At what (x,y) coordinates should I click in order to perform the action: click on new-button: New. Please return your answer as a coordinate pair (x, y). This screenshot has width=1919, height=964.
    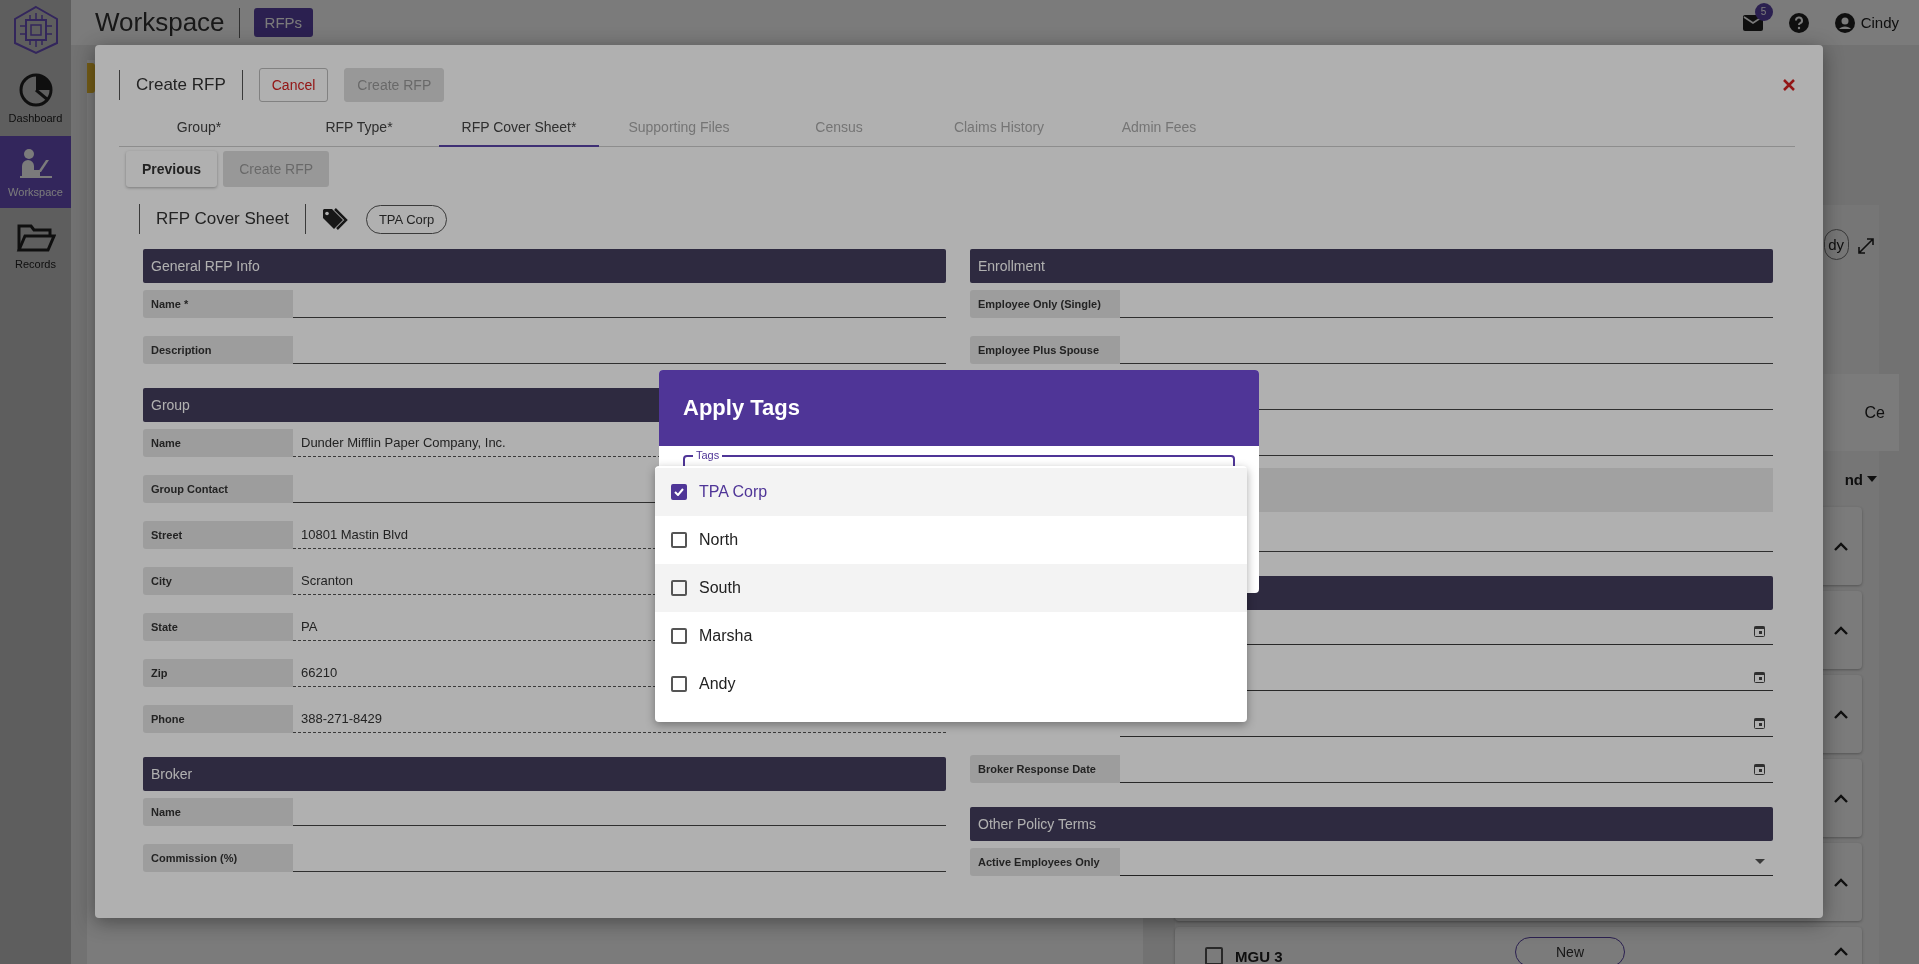
    Looking at the image, I should click on (1570, 950).